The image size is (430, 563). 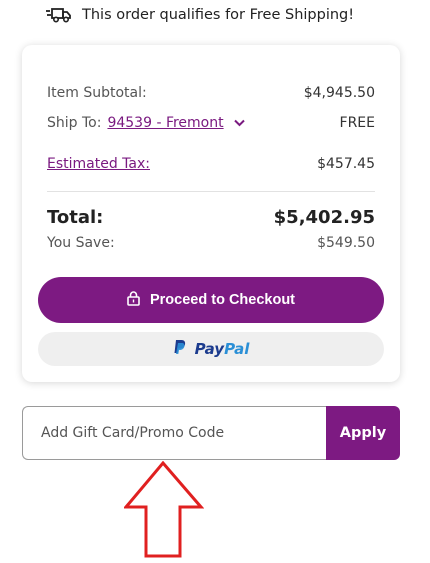 What do you see at coordinates (133, 300) in the screenshot?
I see `lock-icon` at bounding box center [133, 300].